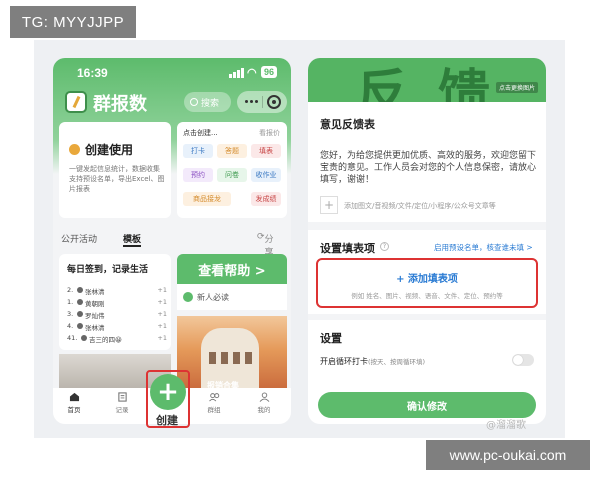 The height and width of the screenshot is (480, 600). I want to click on watermark-top: TG: MYYJJPP, so click(73, 22).